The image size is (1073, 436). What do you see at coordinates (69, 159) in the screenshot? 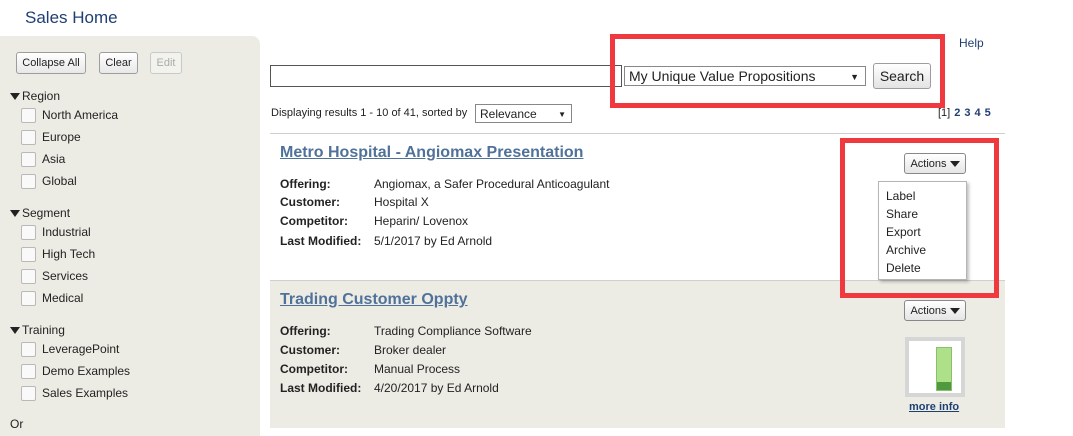
I see `facet-item-asia: Asia` at bounding box center [69, 159].